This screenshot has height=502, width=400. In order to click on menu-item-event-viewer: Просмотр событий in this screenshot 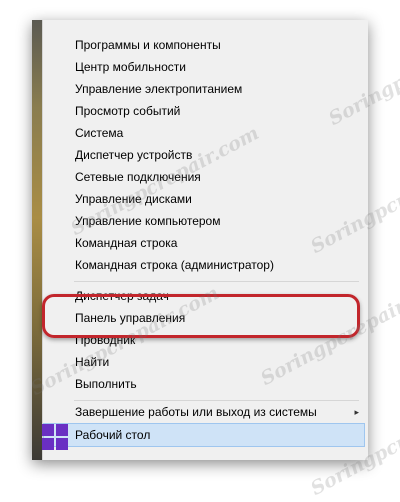, I will do `click(206, 111)`.